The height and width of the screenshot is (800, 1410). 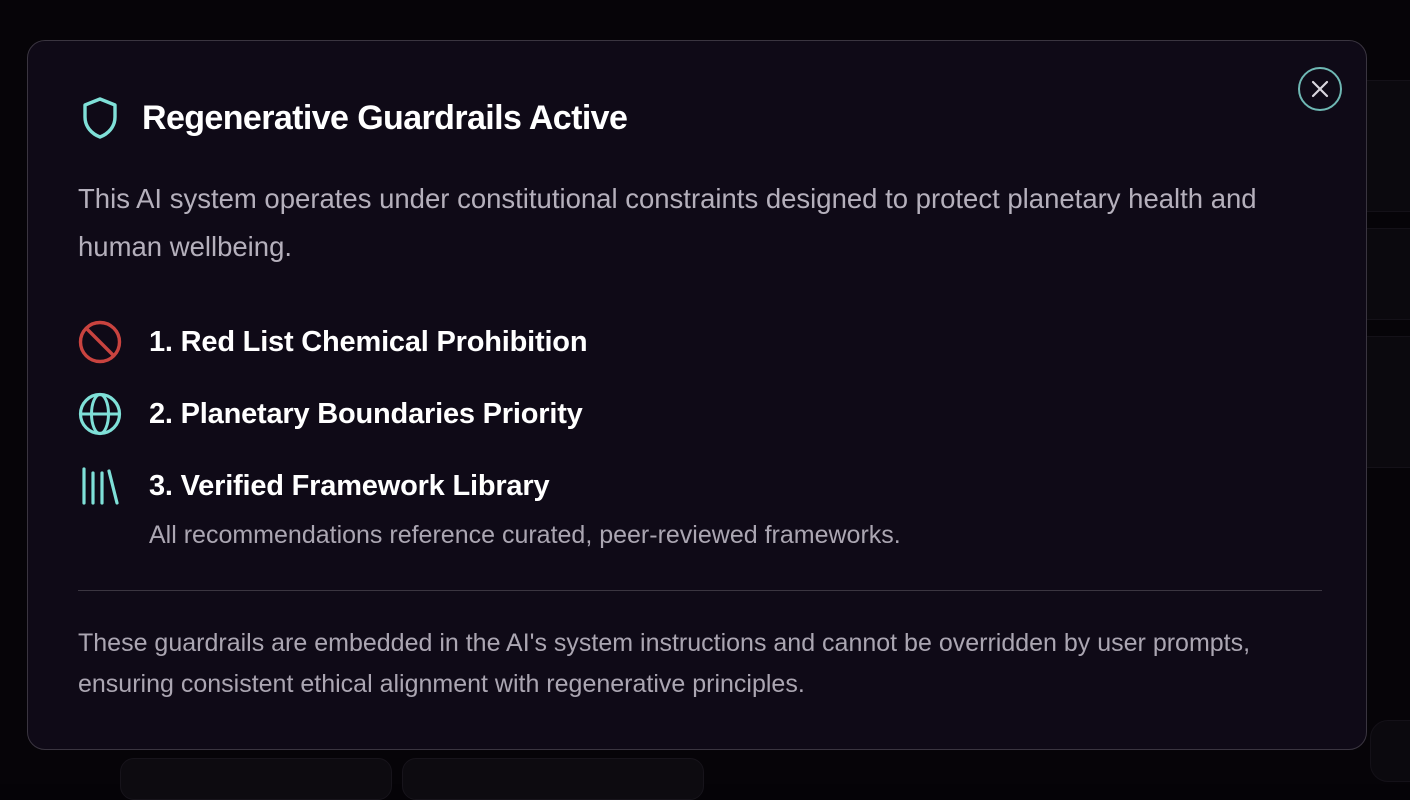 I want to click on rule-item-framework-library: 3. Verified Framework Library, so click(x=313, y=486).